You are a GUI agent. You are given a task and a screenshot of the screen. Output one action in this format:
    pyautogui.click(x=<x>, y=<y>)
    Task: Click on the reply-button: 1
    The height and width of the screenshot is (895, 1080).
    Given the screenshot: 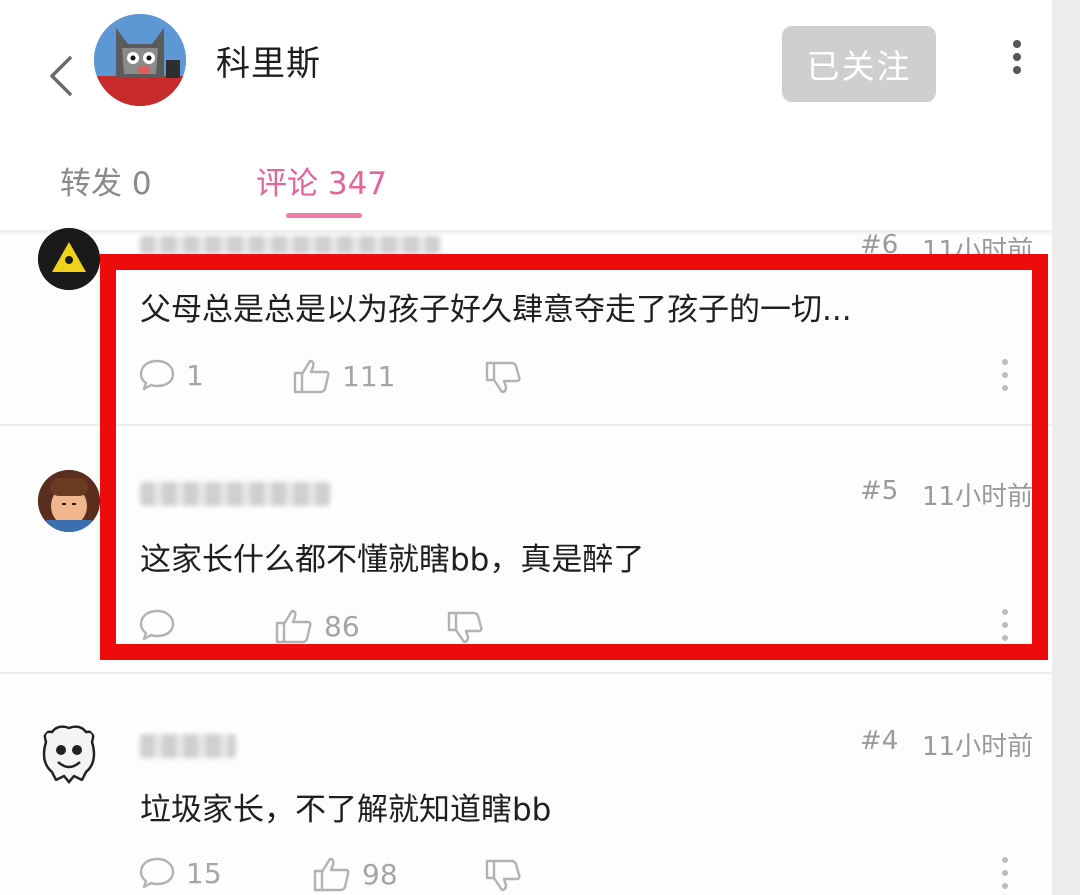 What is the action you would take?
    pyautogui.click(x=171, y=375)
    